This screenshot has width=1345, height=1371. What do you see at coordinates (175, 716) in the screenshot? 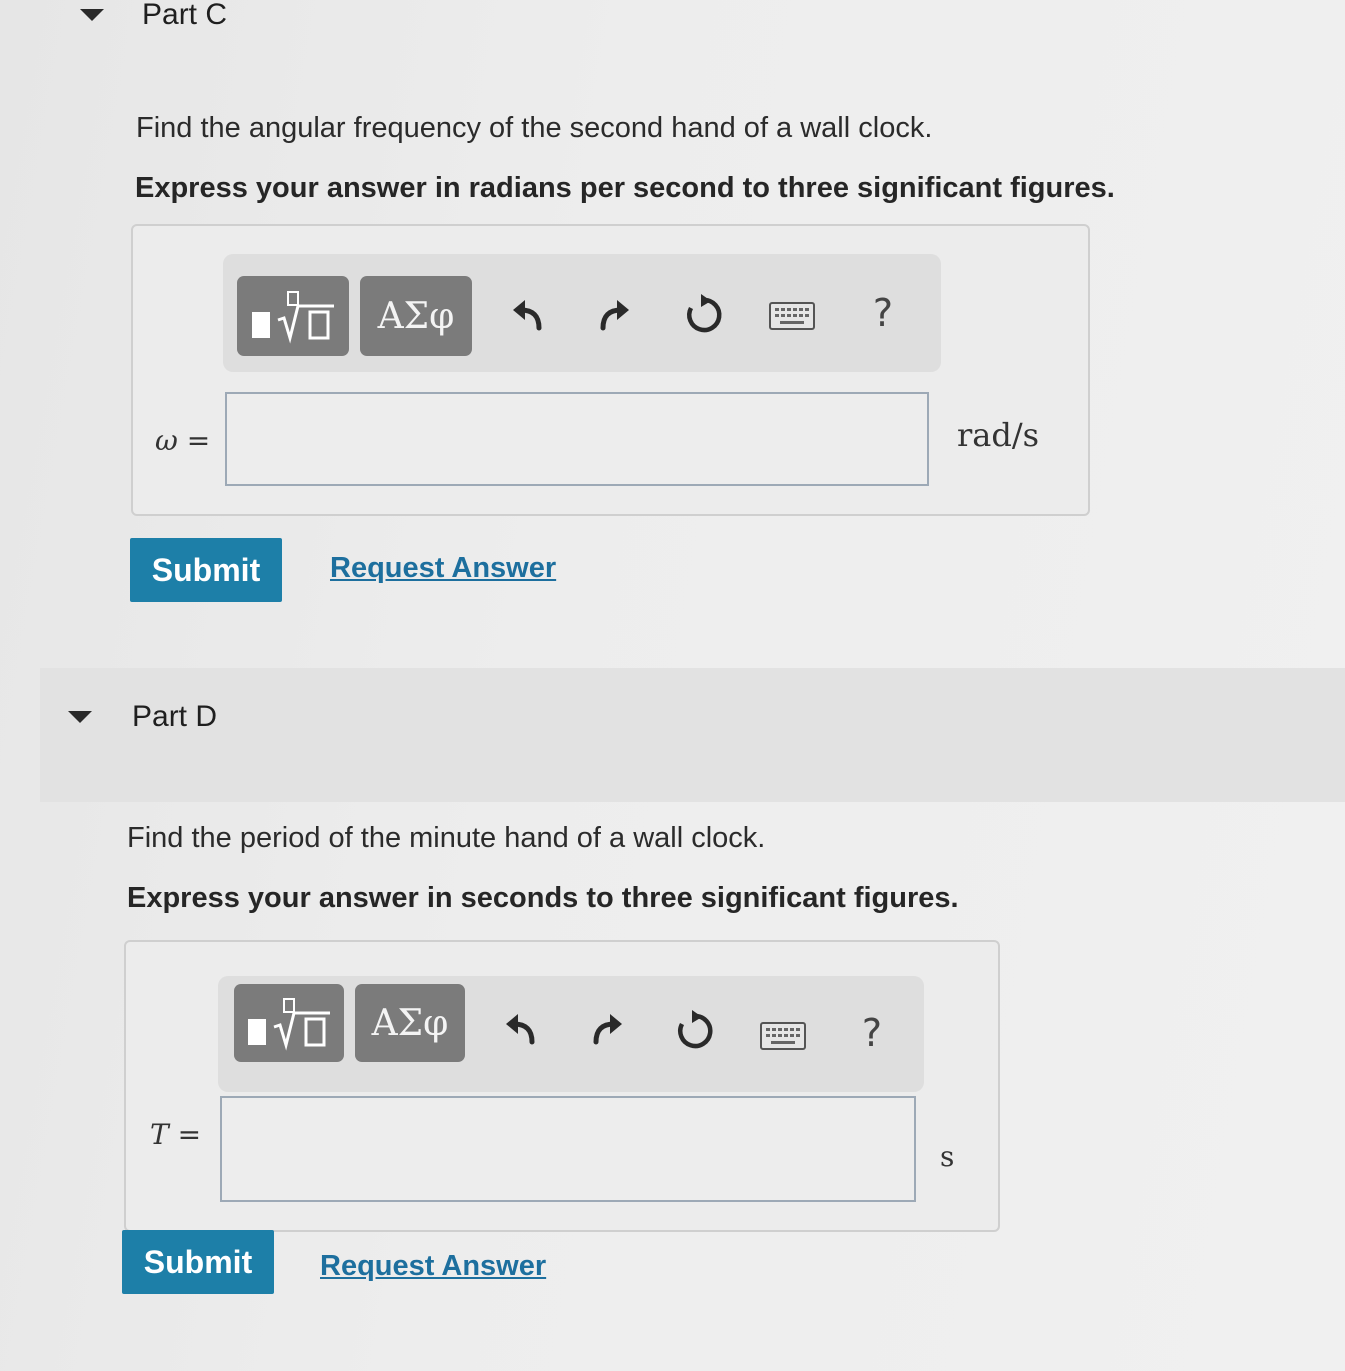
I see `part-d-title: Part D` at bounding box center [175, 716].